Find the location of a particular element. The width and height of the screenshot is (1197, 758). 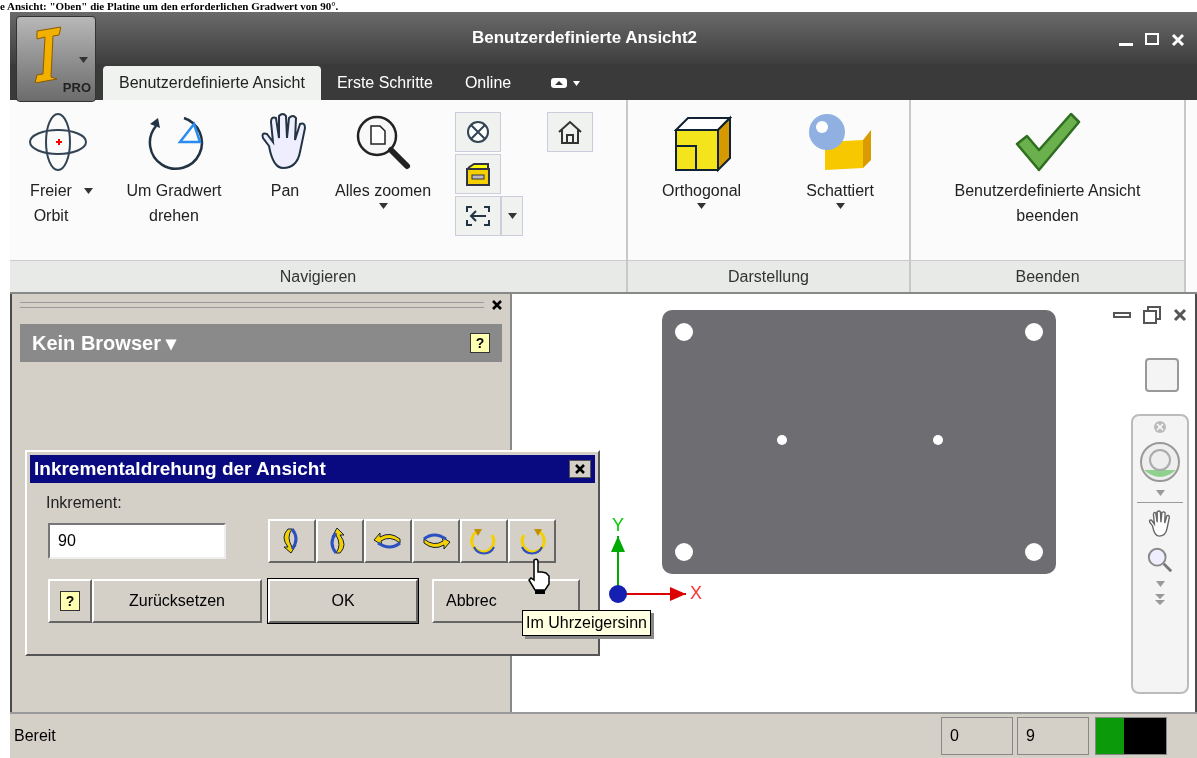

camera-icon is located at coordinates (478, 174).